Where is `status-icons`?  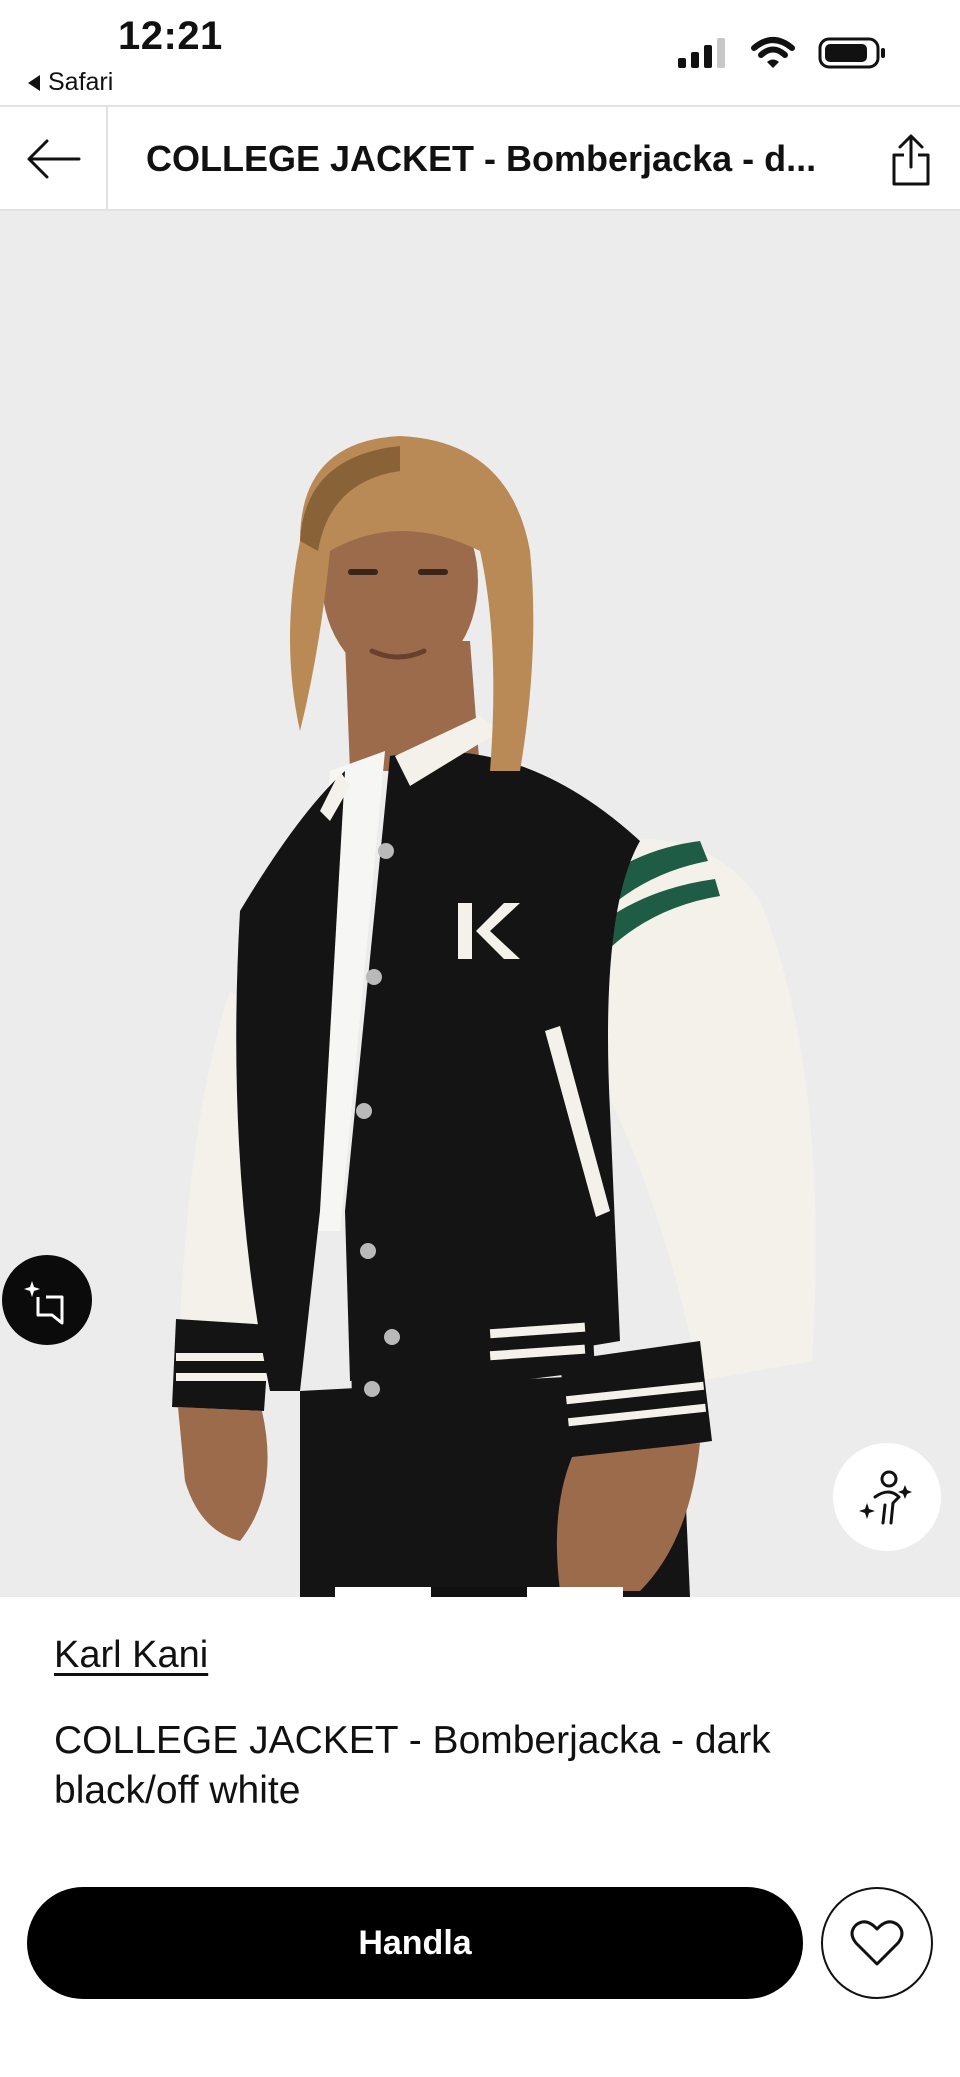 status-icons is located at coordinates (783, 53).